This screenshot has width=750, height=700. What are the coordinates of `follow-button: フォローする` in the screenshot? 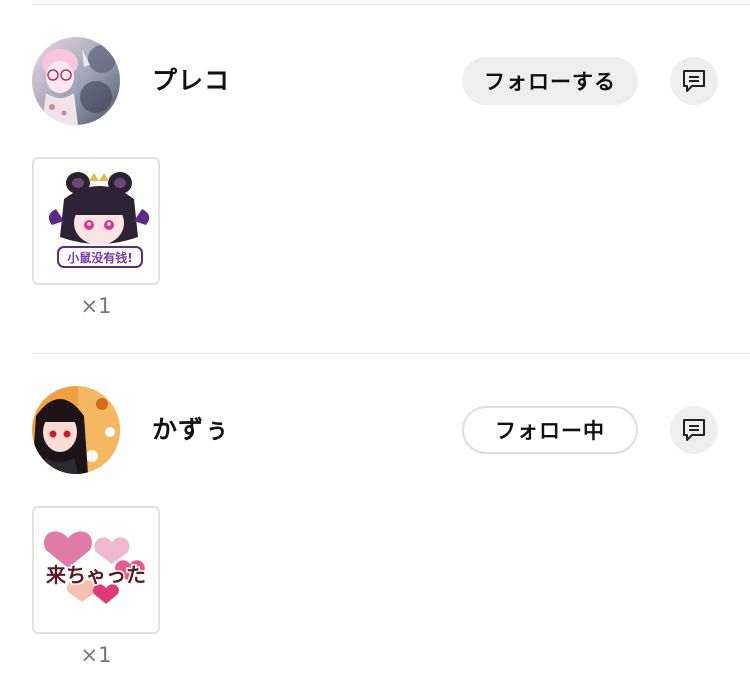 It's located at (550, 81).